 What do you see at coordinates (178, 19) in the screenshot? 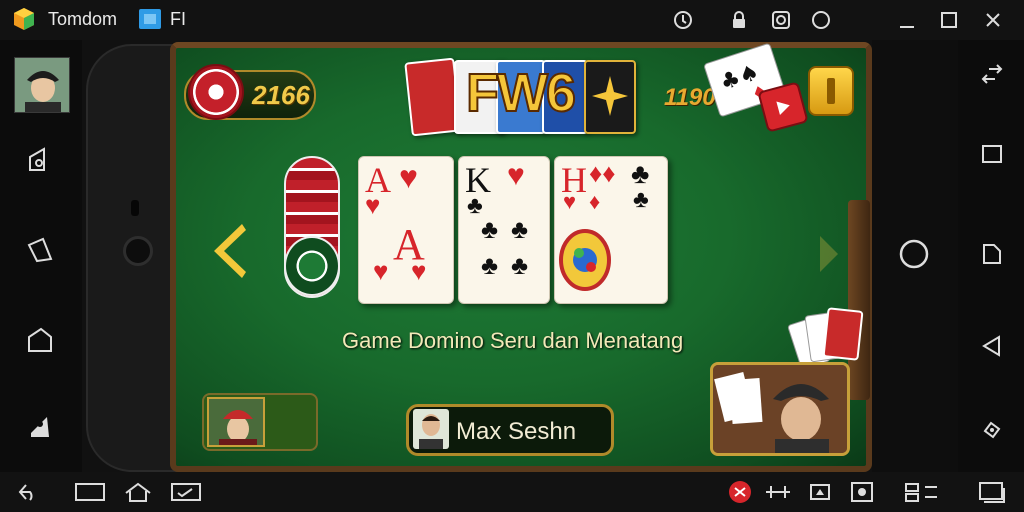
I see `tab-title: FI` at bounding box center [178, 19].